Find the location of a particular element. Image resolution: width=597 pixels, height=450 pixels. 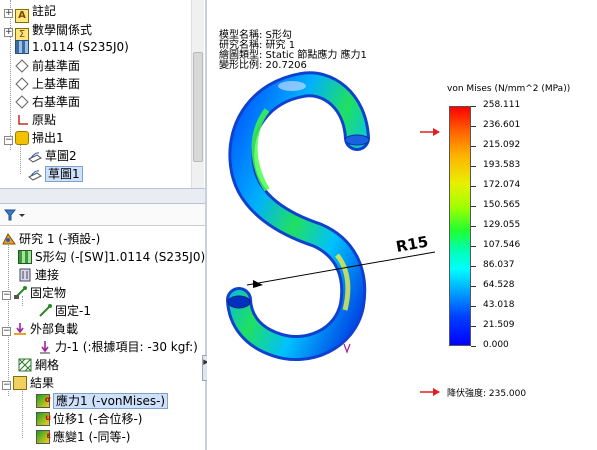

legend-tick-label: 107.546 is located at coordinates (502, 245).